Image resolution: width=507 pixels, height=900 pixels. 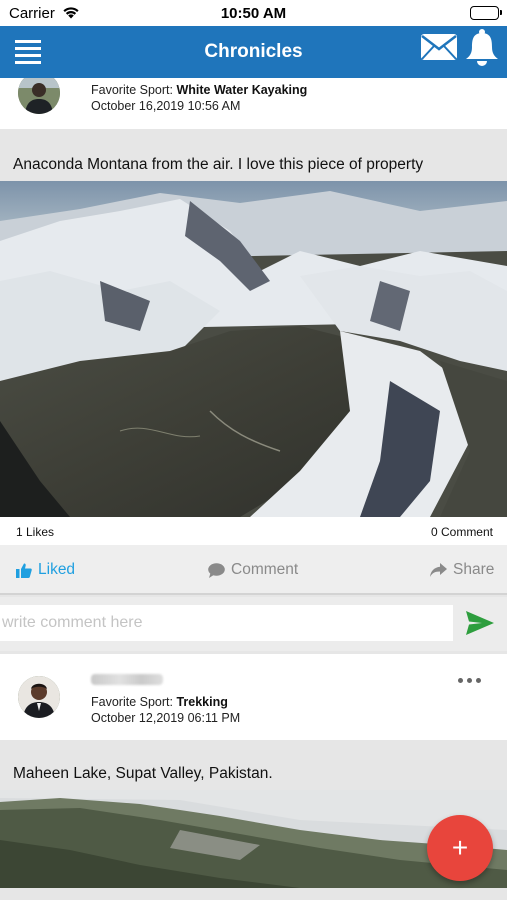 What do you see at coordinates (127, 679) in the screenshot?
I see `user-name-blurred` at bounding box center [127, 679].